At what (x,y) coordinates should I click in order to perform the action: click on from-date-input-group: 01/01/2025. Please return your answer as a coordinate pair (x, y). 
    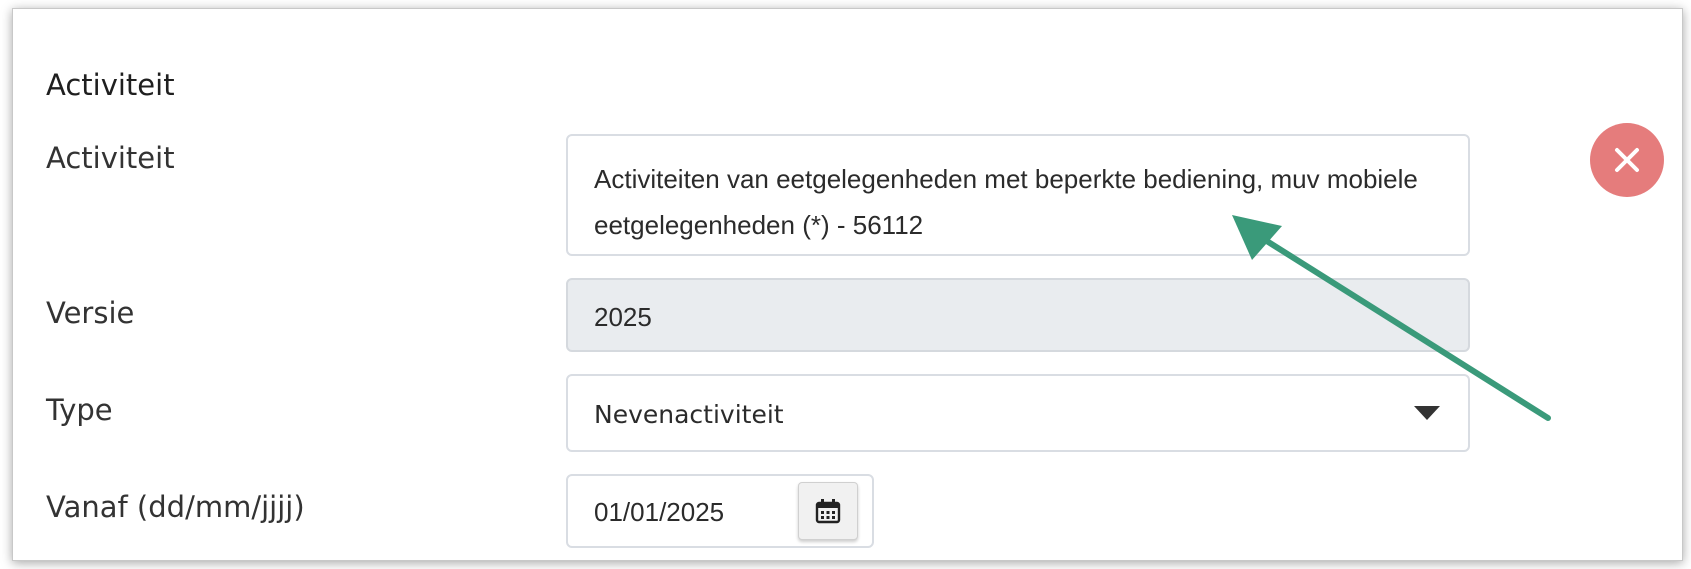
    Looking at the image, I should click on (720, 511).